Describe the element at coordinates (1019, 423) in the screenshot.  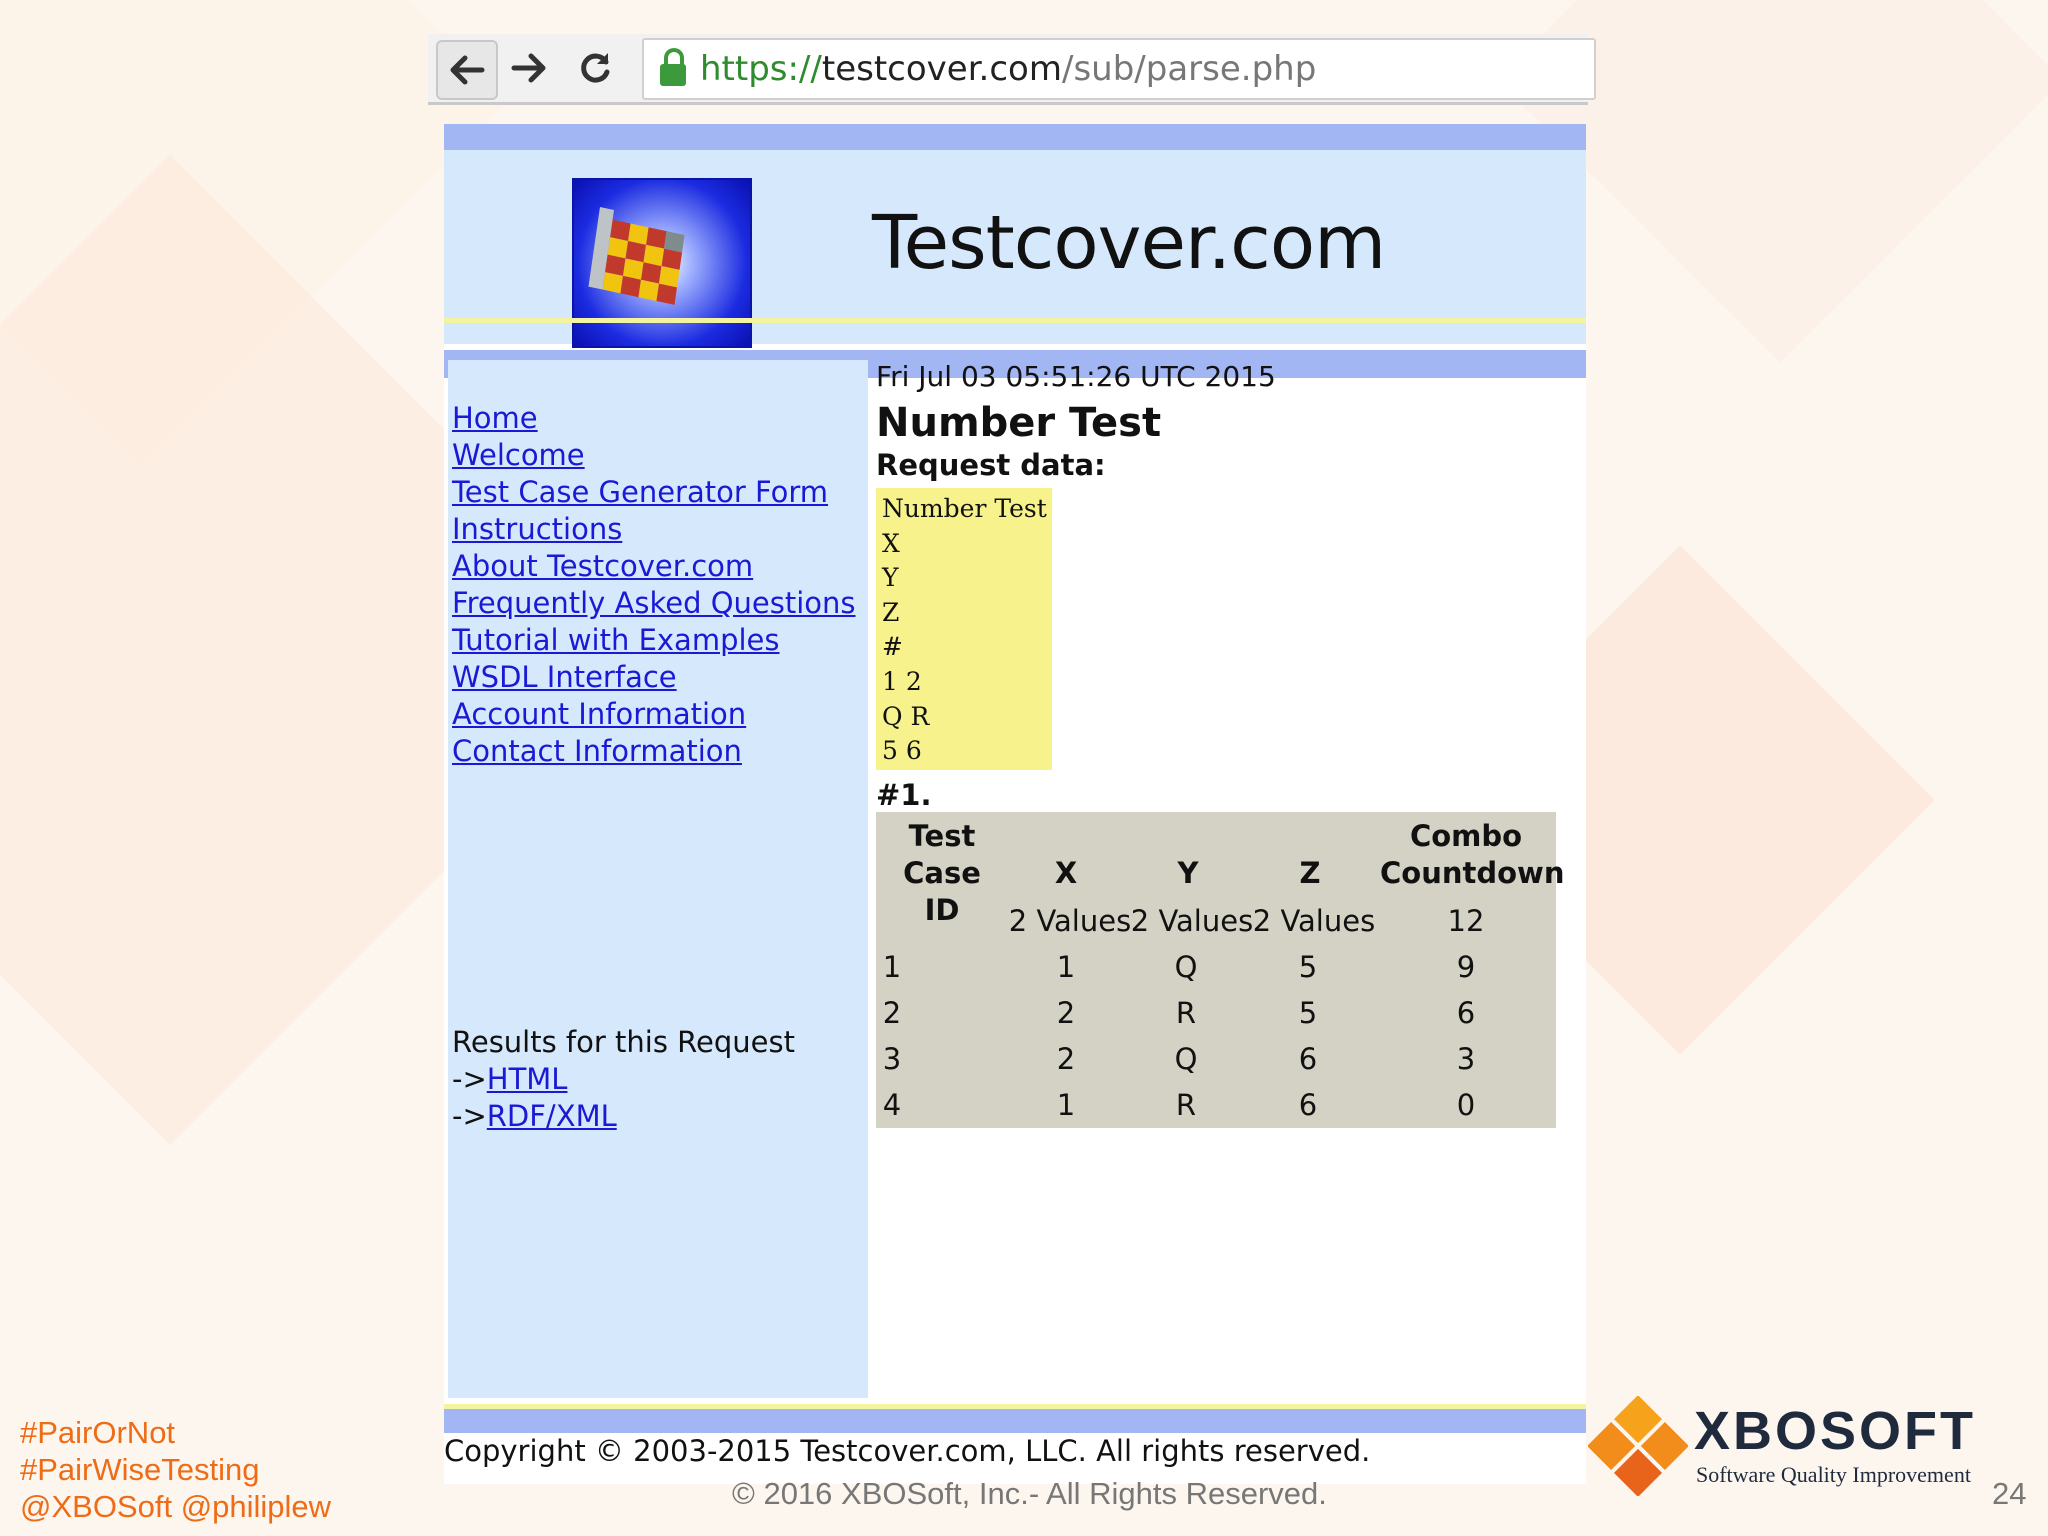
I see `page-heading: Number Test` at that location.